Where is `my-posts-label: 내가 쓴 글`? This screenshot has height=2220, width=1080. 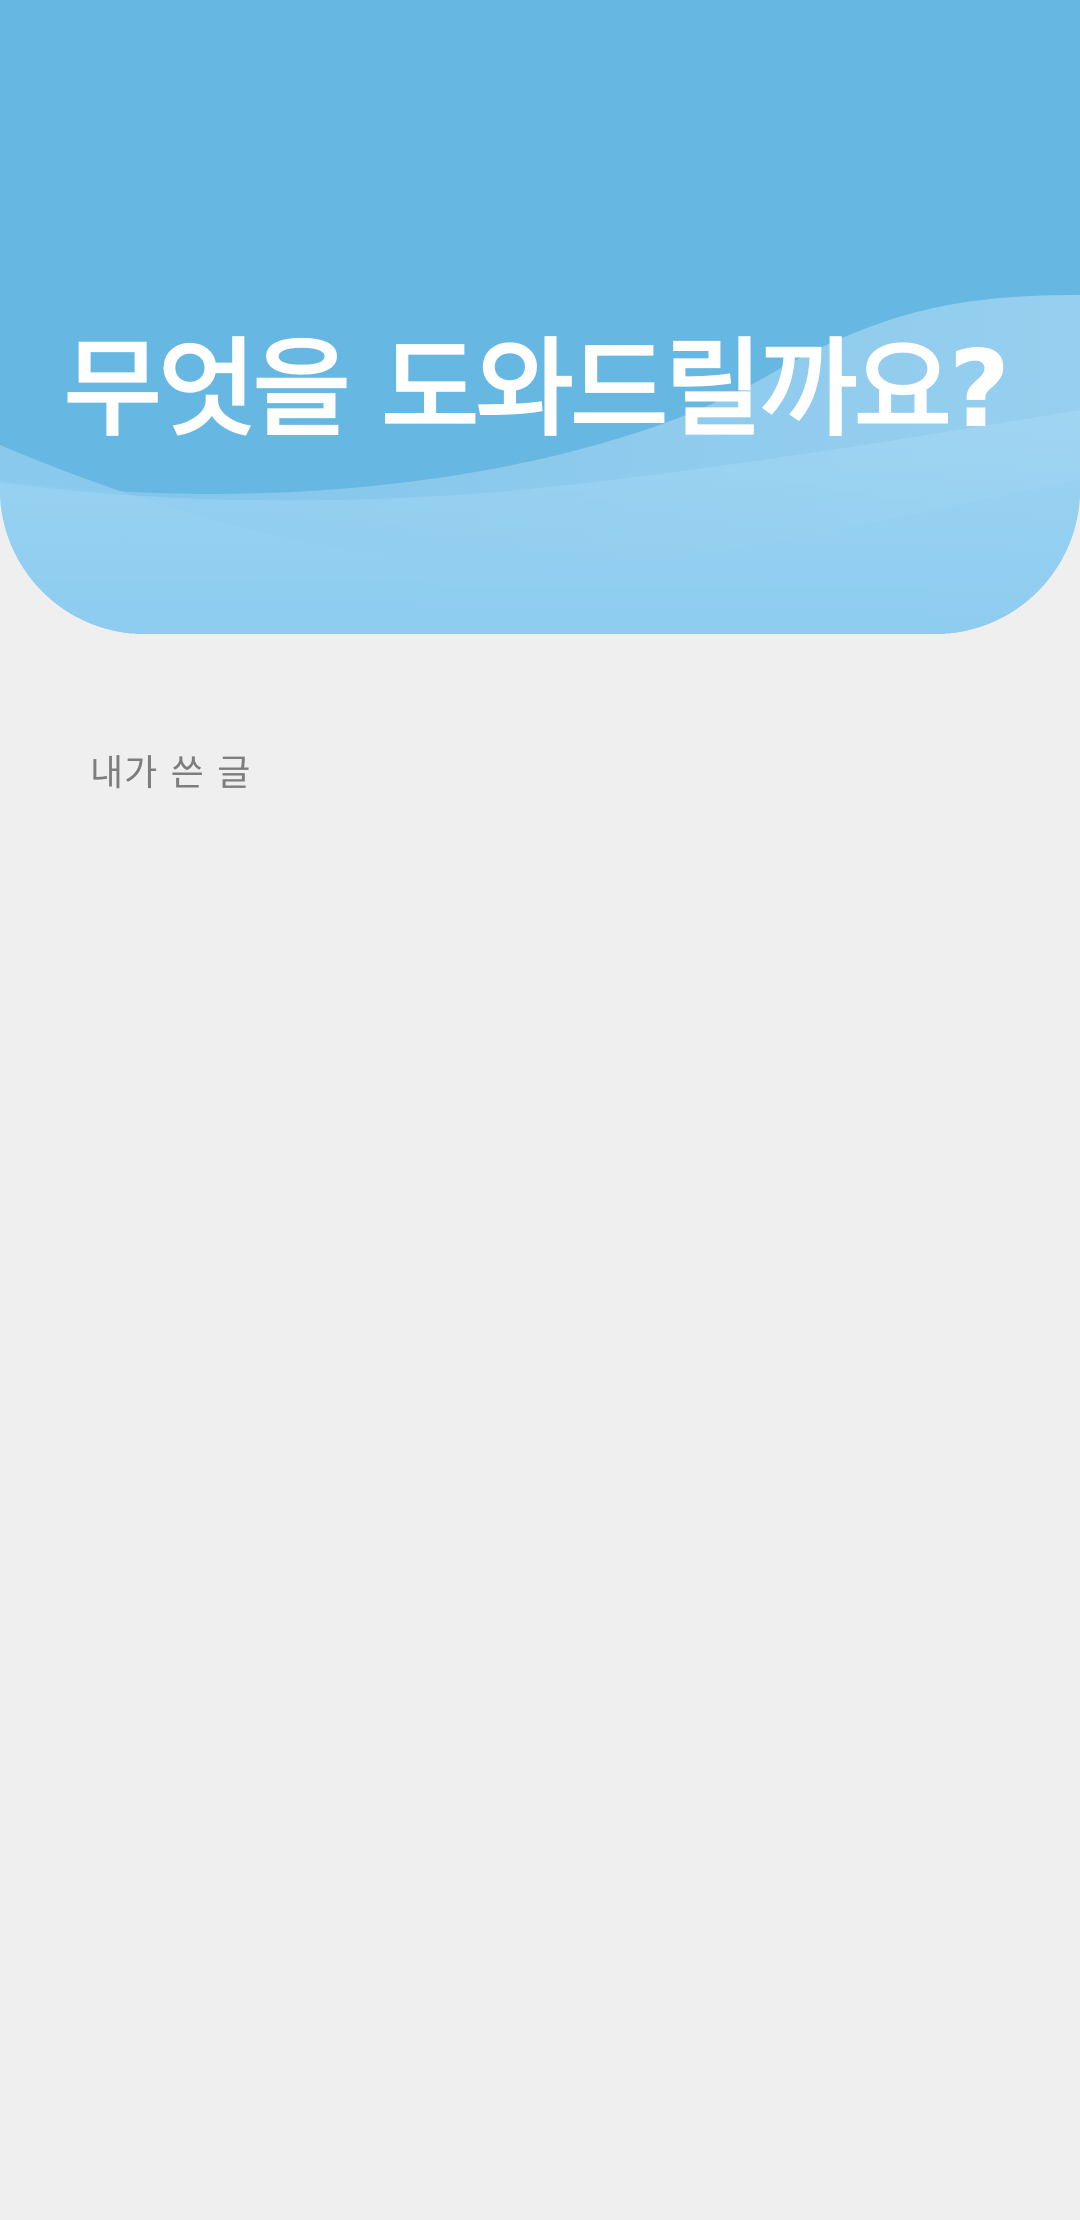 my-posts-label: 내가 쓴 글 is located at coordinates (170, 770).